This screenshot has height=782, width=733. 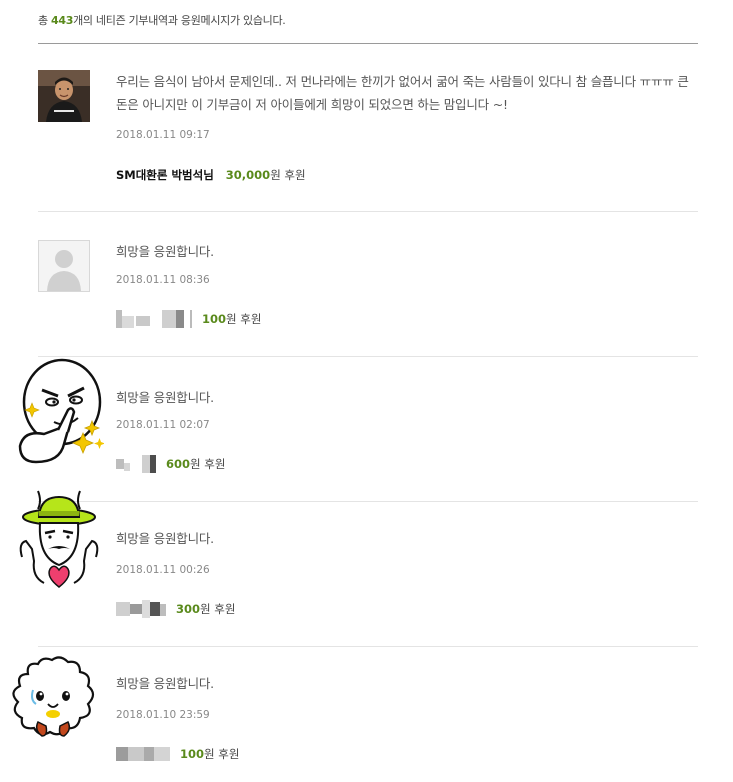 I want to click on comment-date: 2018.01.11 08:36, so click(x=163, y=280).